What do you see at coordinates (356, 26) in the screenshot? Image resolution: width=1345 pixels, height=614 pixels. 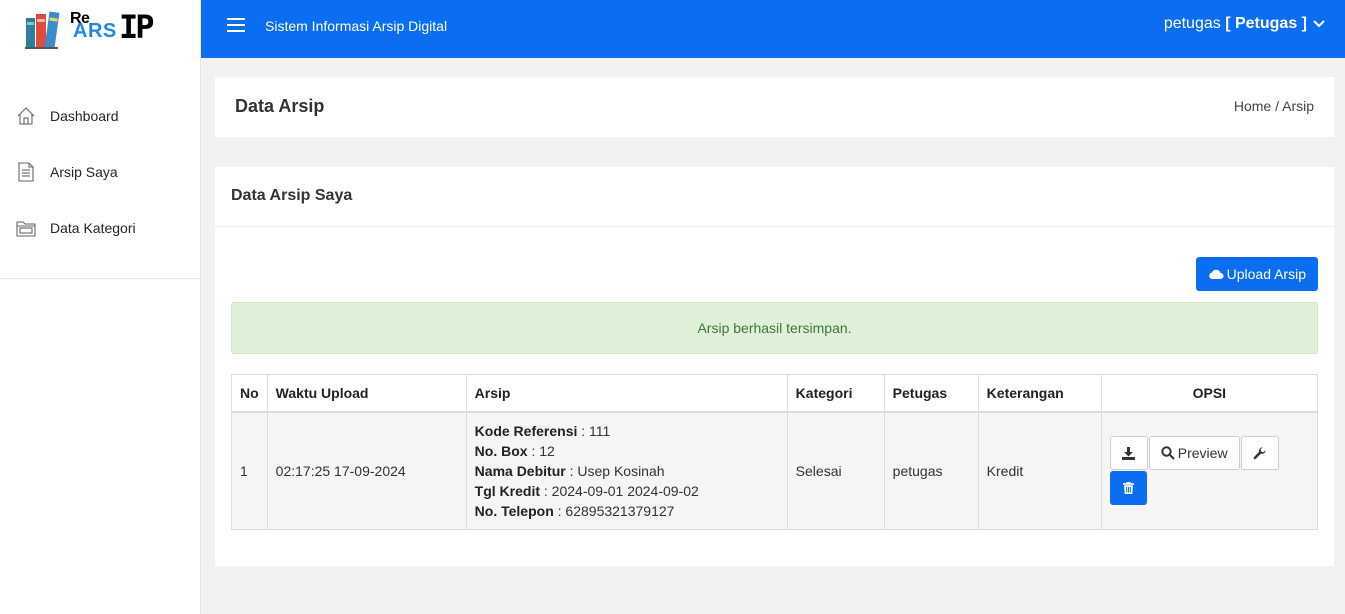 I see `app-title: Sistem Informasi Arsip Digital` at bounding box center [356, 26].